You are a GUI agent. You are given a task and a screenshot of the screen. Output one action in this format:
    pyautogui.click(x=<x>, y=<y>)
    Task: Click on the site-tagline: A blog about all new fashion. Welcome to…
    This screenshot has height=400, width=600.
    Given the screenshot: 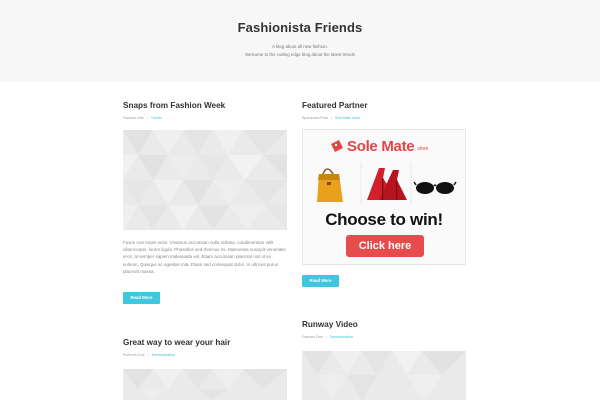 What is the action you would take?
    pyautogui.click(x=300, y=51)
    